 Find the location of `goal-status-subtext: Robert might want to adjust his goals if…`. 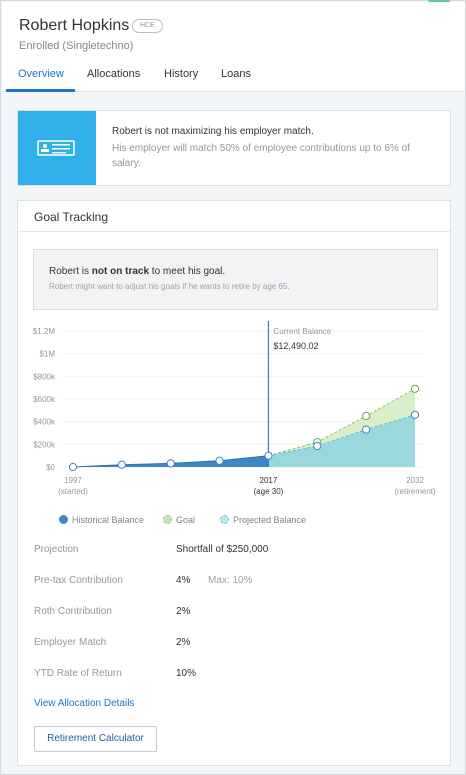

goal-status-subtext: Robert might want to adjust his goals if… is located at coordinates (169, 286).